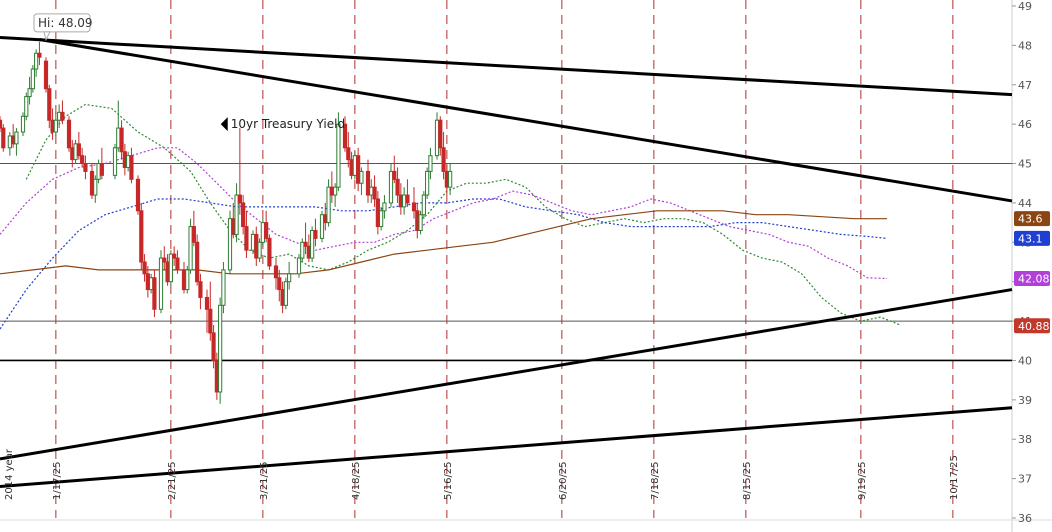 Image resolution: width=1052 pixels, height=532 pixels. Describe the element at coordinates (57, 480) in the screenshot. I see `x-tick-label: 1/17/25` at that location.